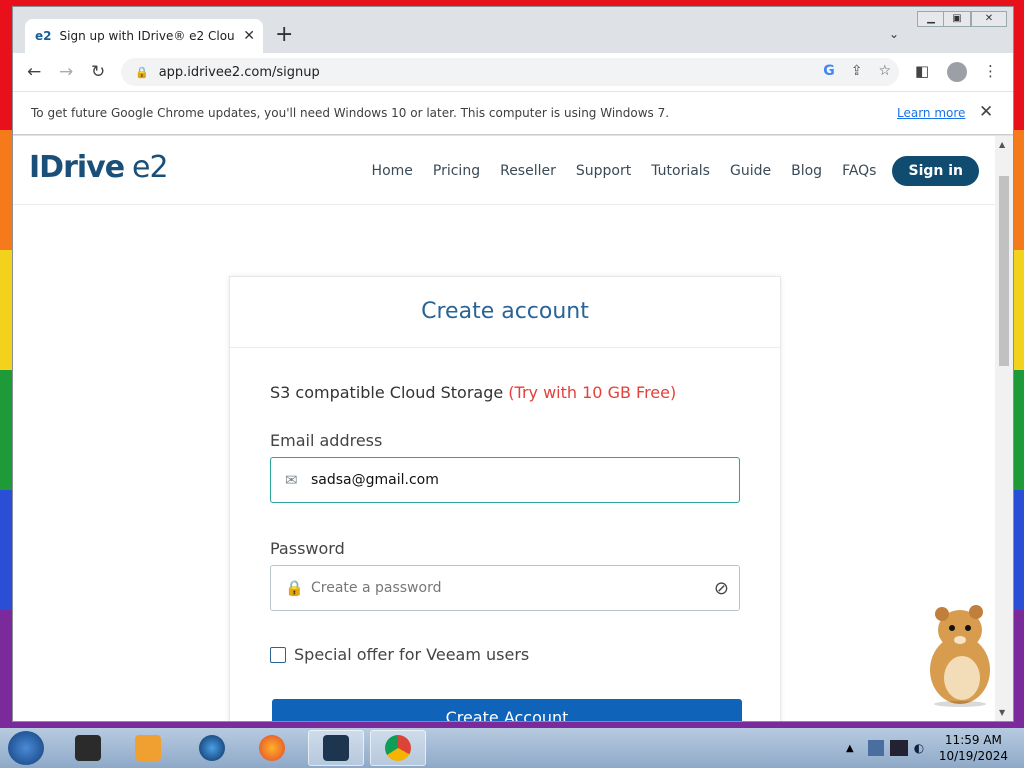 This screenshot has width=1024, height=768. What do you see at coordinates (26, 748) in the screenshot?
I see `start-button-icon` at bounding box center [26, 748].